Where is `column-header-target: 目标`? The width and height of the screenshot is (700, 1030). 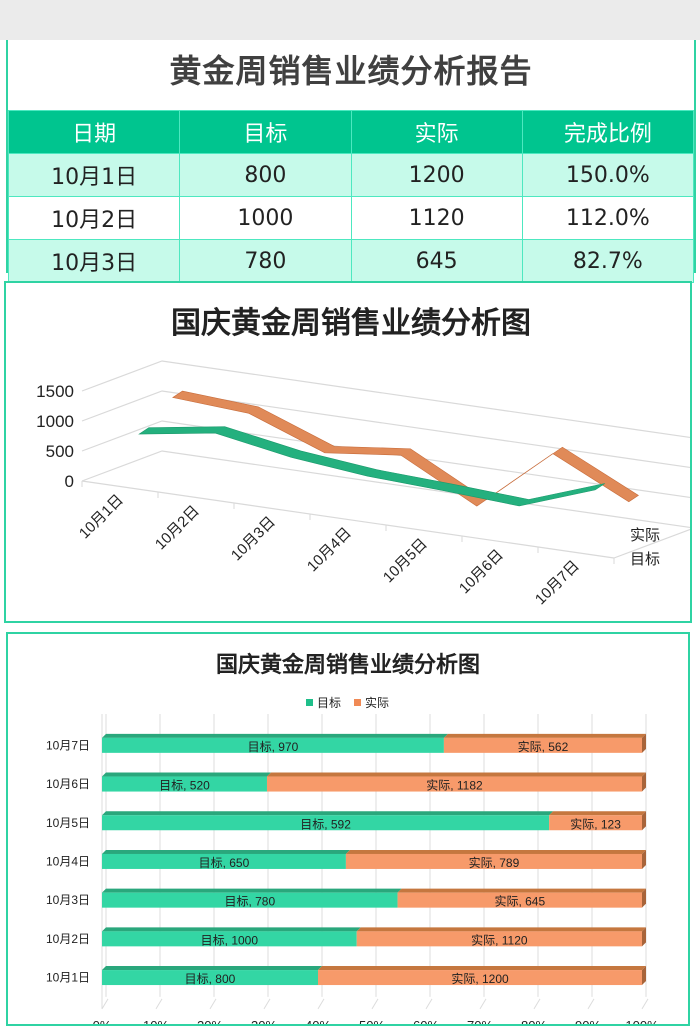
column-header-target: 目标 is located at coordinates (265, 132).